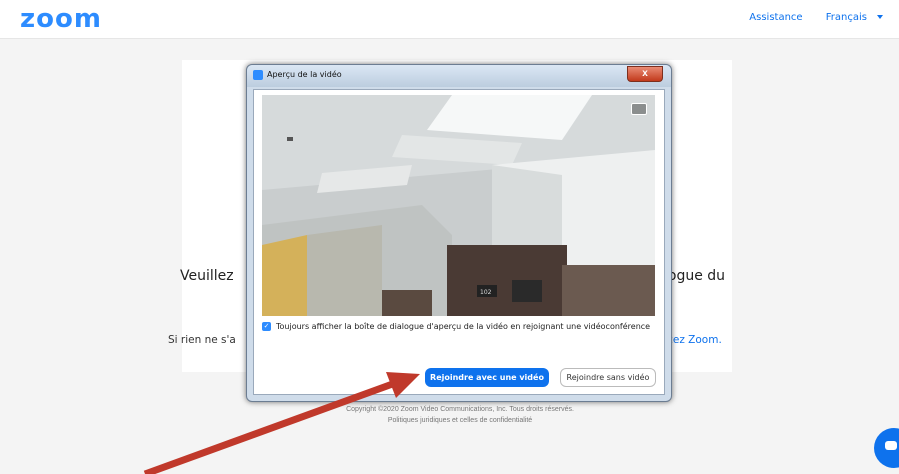 This screenshot has width=899, height=474. Describe the element at coordinates (281, 423) in the screenshot. I see `annotation-arrow` at that location.